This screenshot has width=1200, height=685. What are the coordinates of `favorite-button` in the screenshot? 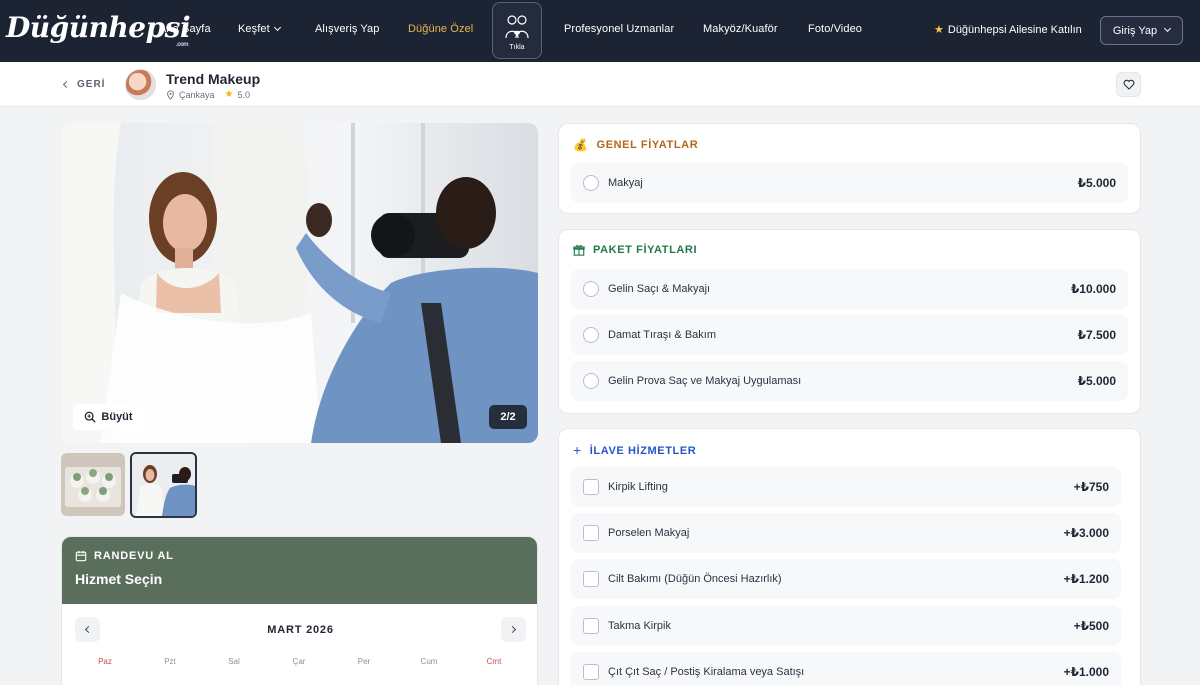 It's located at (1128, 84).